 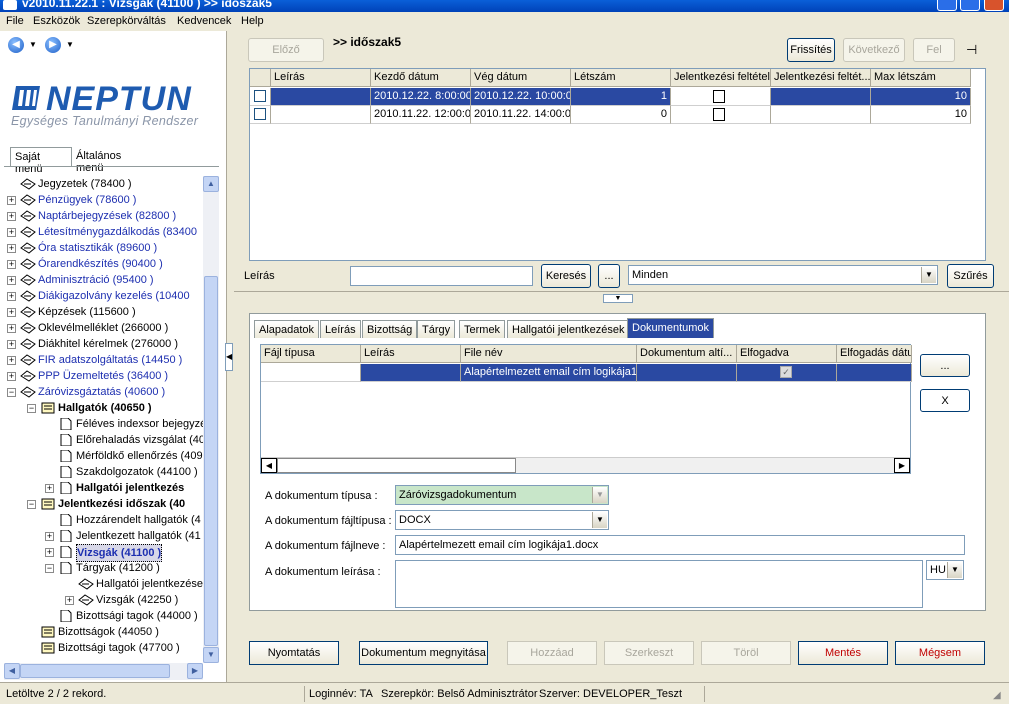 What do you see at coordinates (945, 400) in the screenshot?
I see `delete-row-button: X` at bounding box center [945, 400].